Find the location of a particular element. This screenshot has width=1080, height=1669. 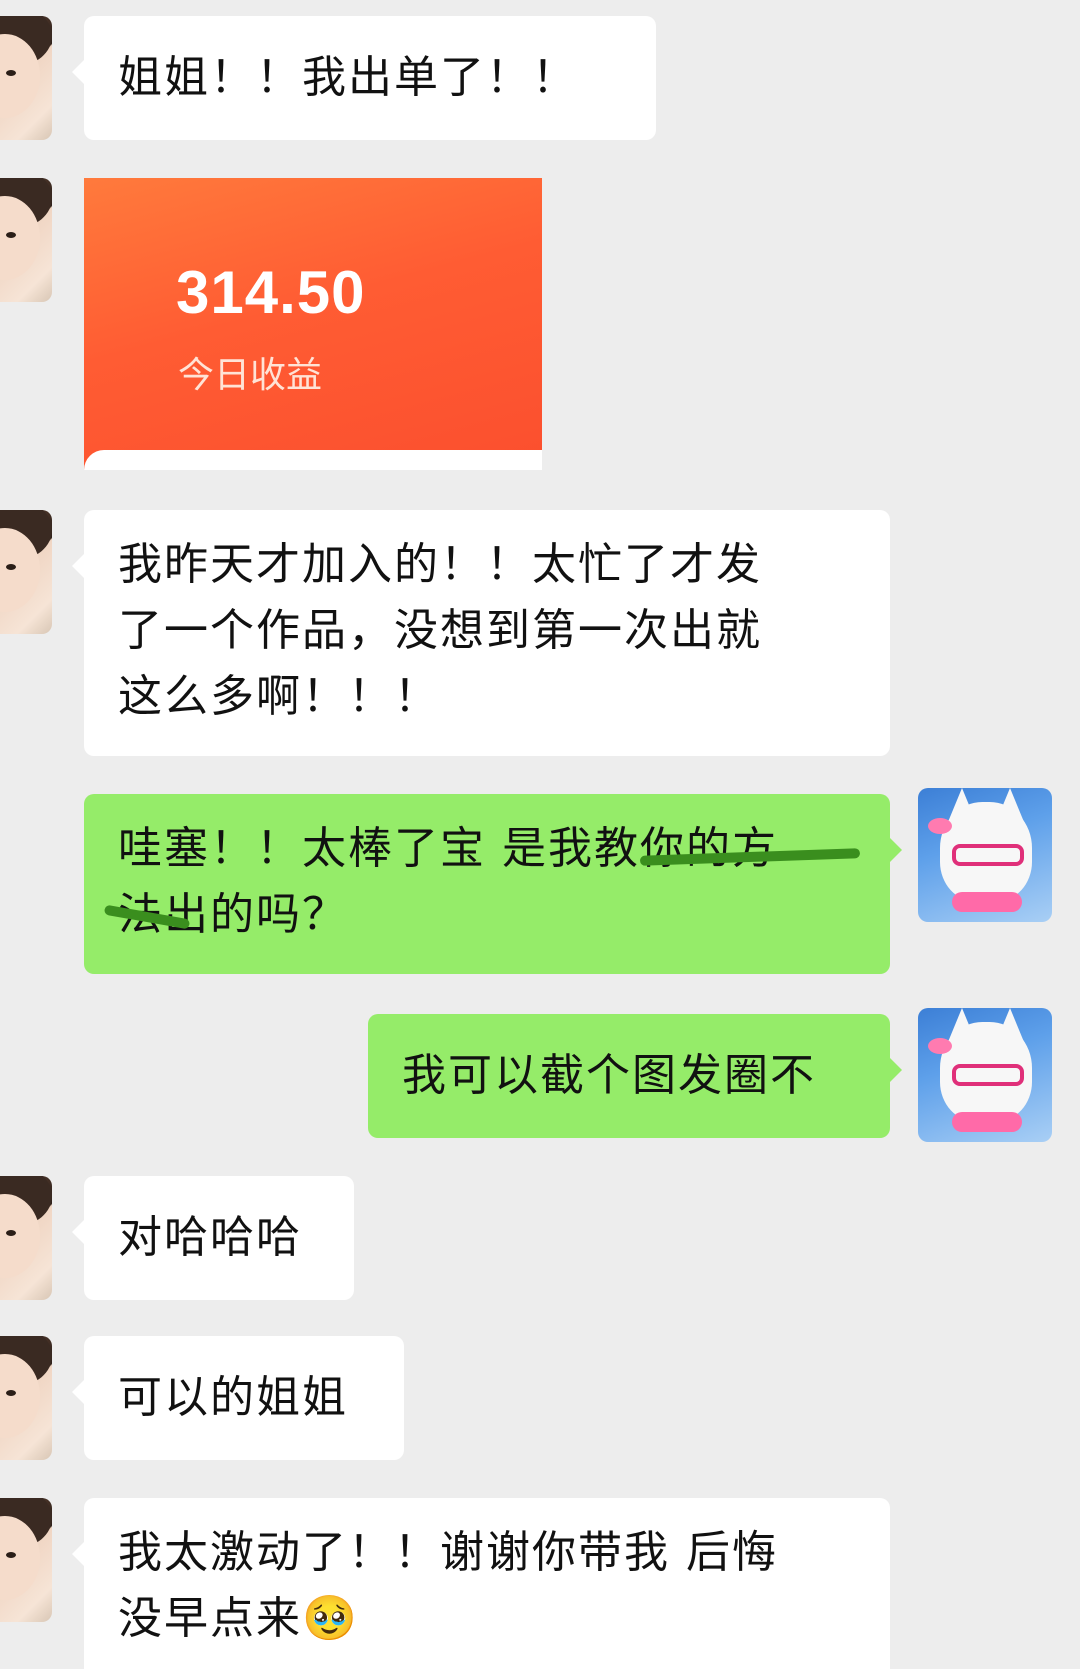

image-bottom-band is located at coordinates (313, 460).